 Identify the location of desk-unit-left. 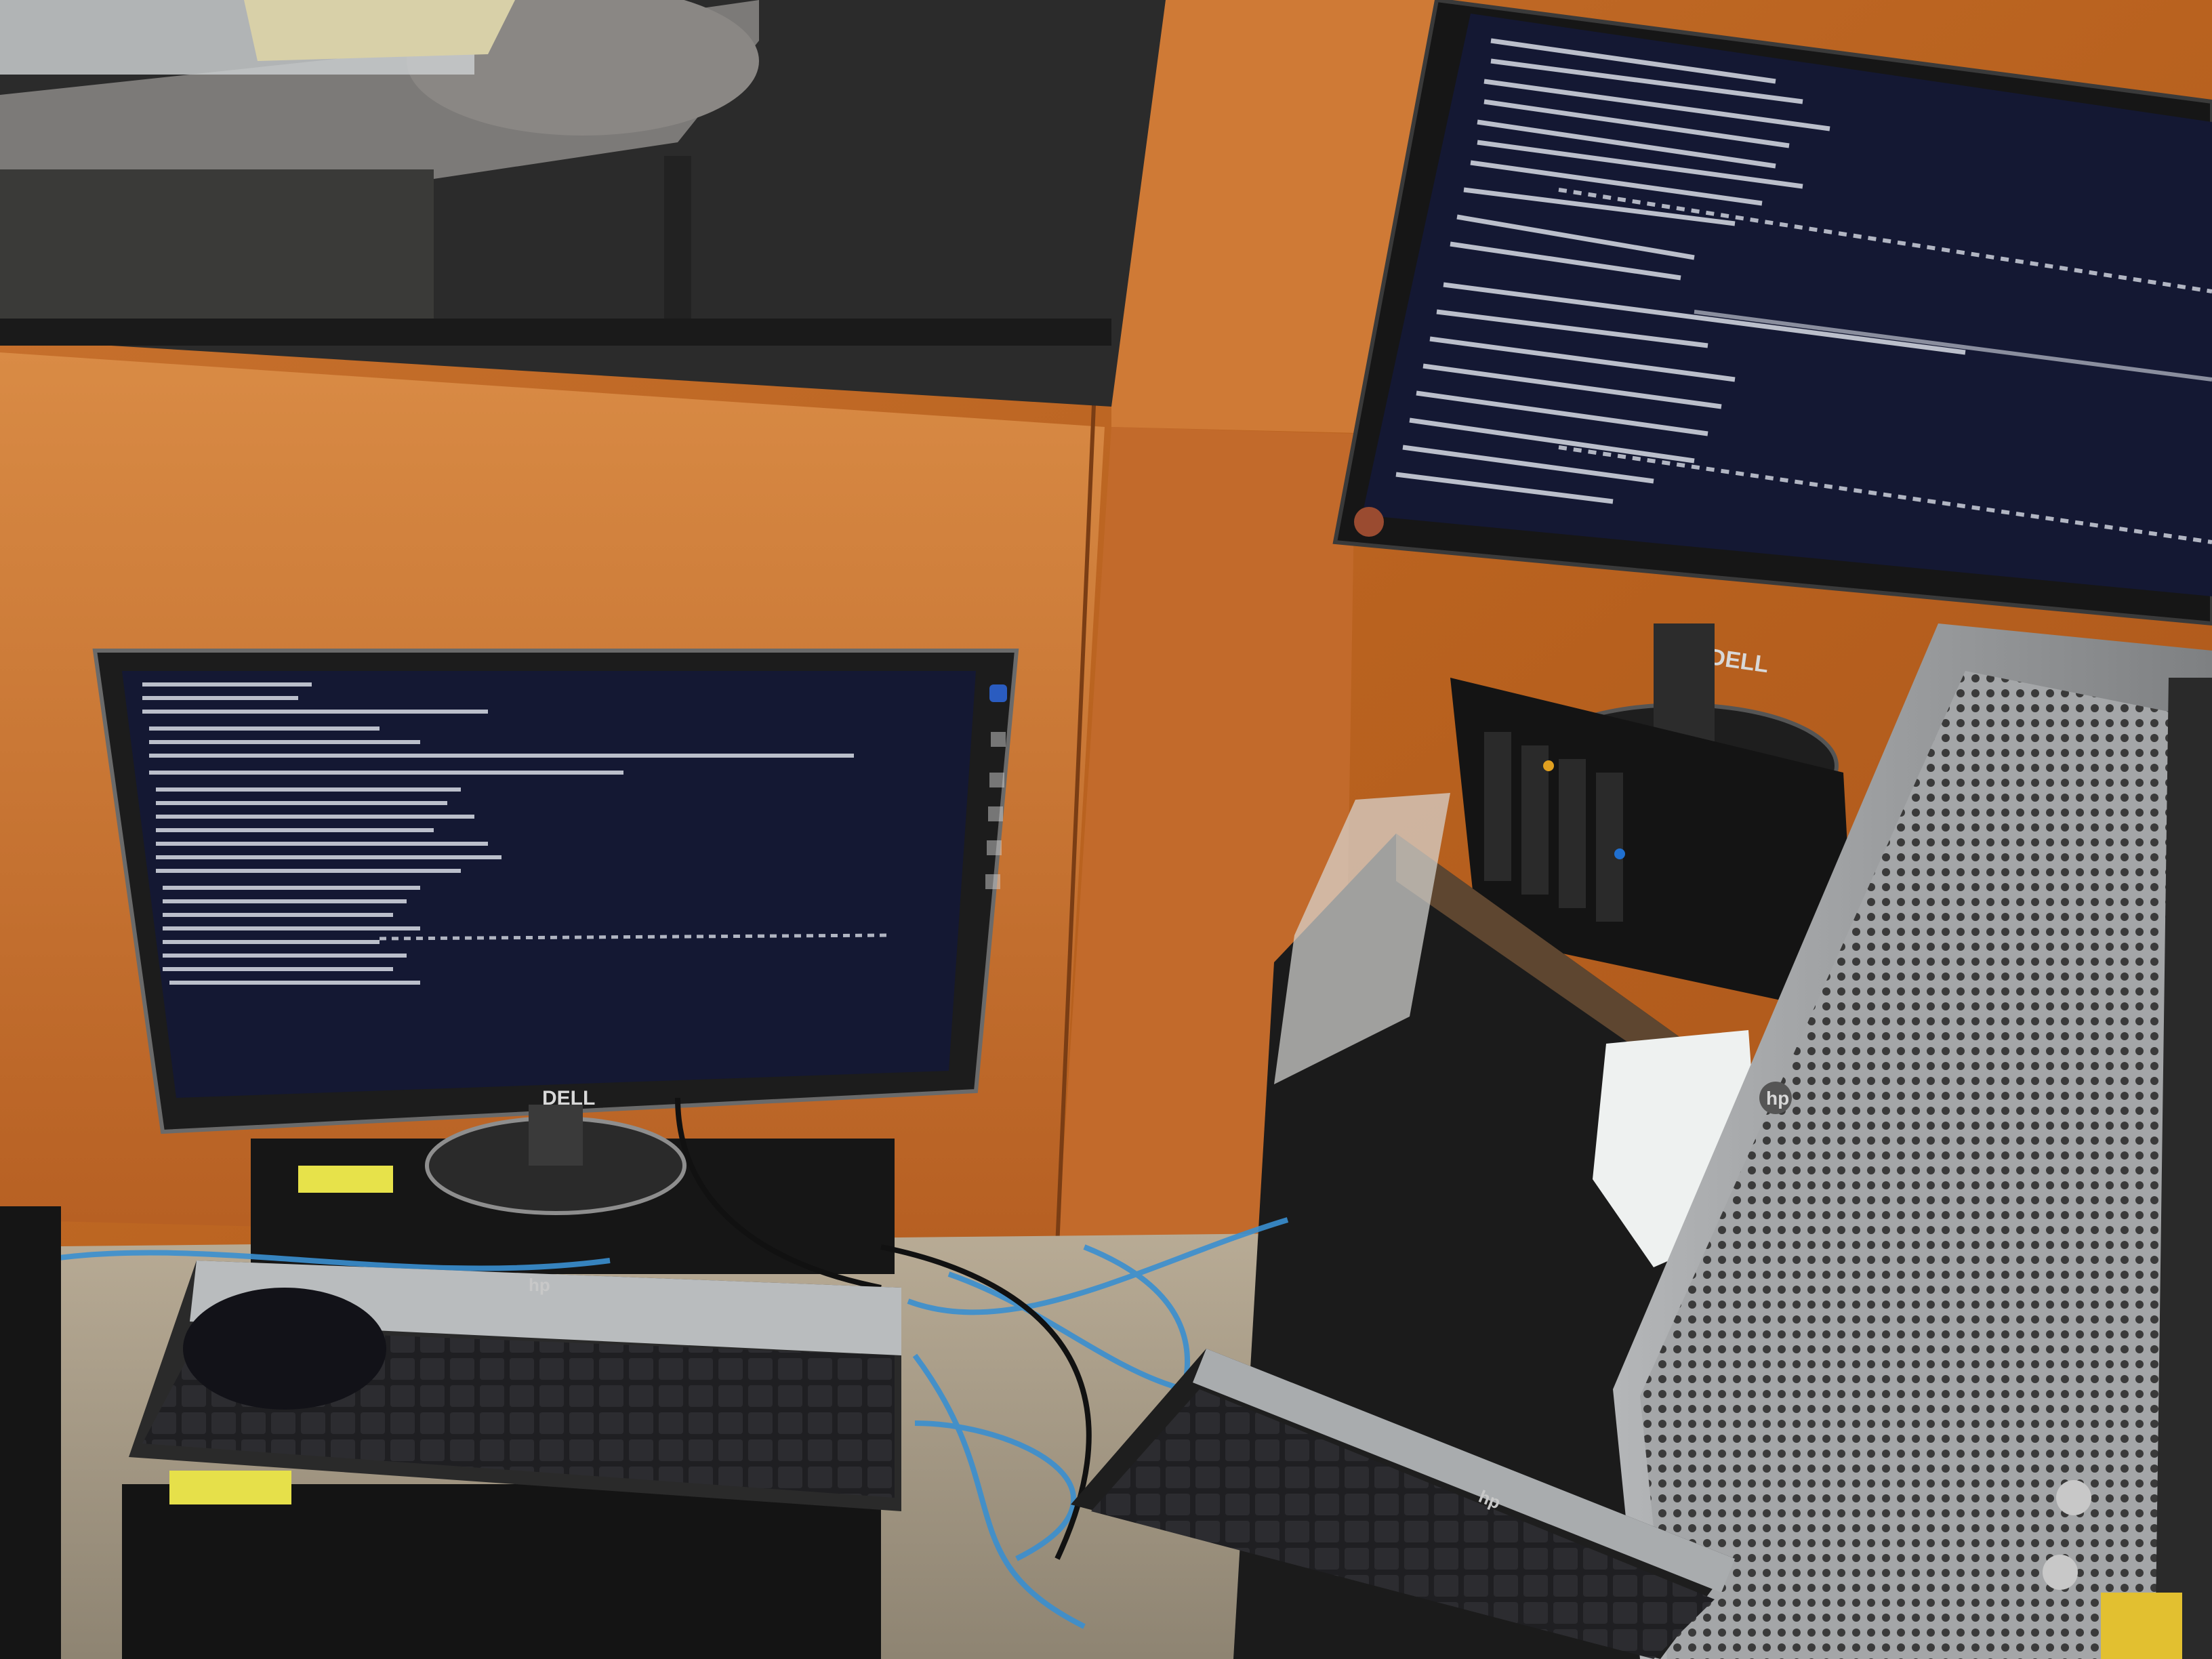
(501, 1572).